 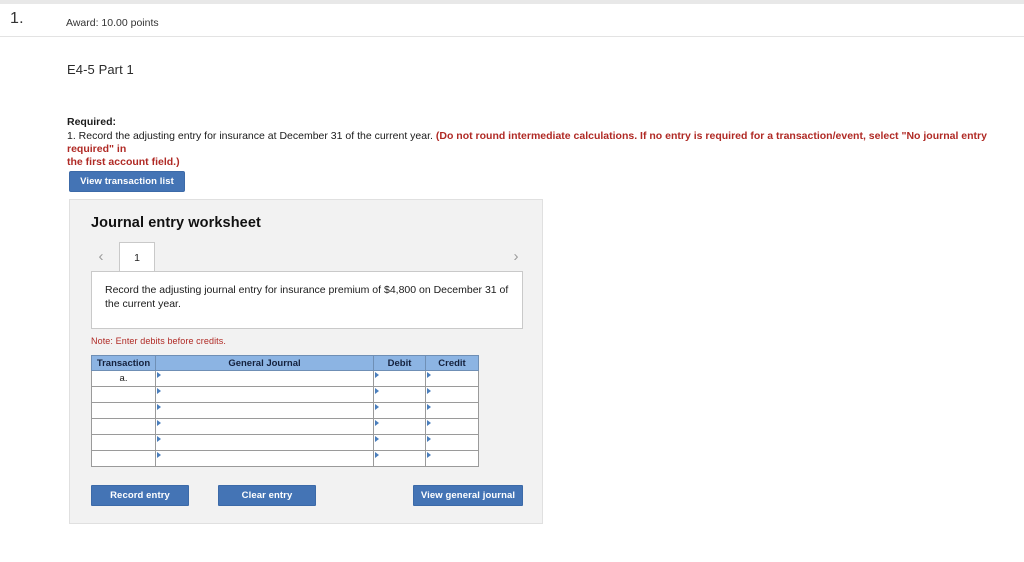 What do you see at coordinates (101, 257) in the screenshot?
I see `chevron-left-icon: ‹` at bounding box center [101, 257].